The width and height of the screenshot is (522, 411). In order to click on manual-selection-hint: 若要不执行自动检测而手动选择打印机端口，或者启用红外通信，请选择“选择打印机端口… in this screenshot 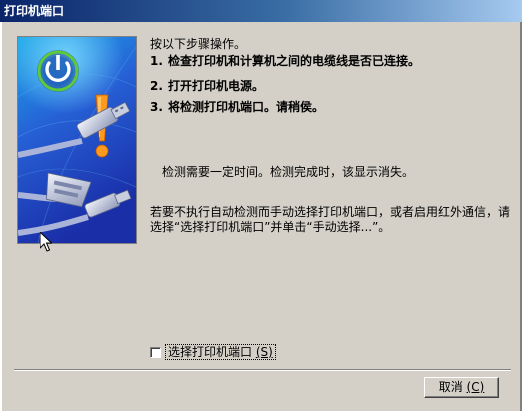, I will do `click(330, 219)`.